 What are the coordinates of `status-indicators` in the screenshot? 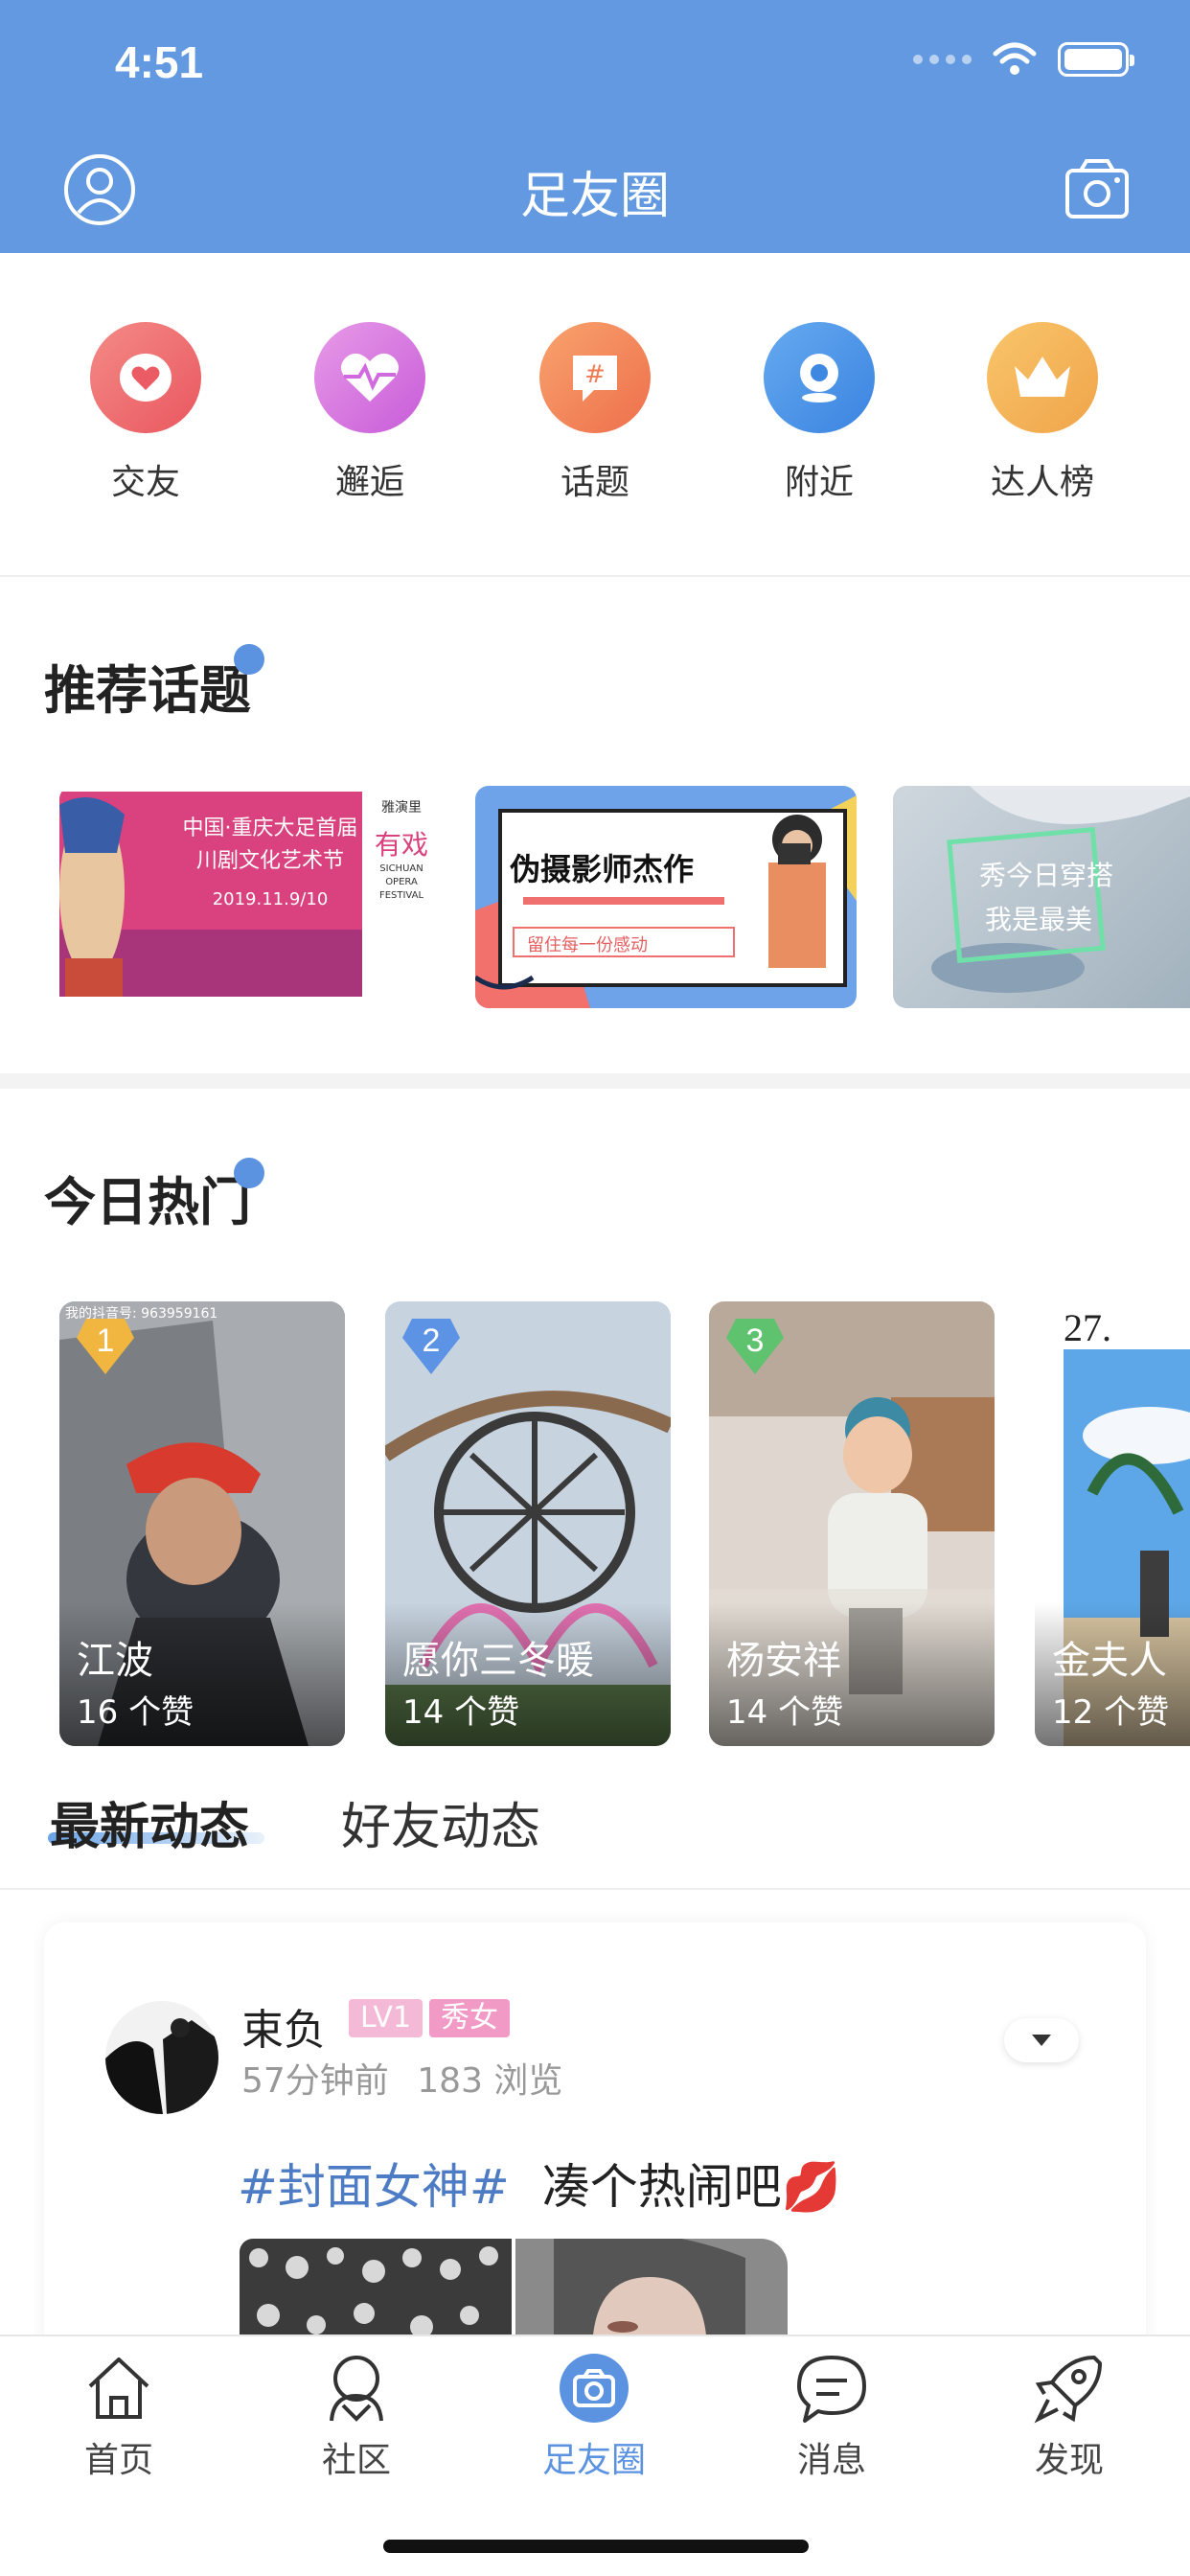 It's located at (1023, 59).